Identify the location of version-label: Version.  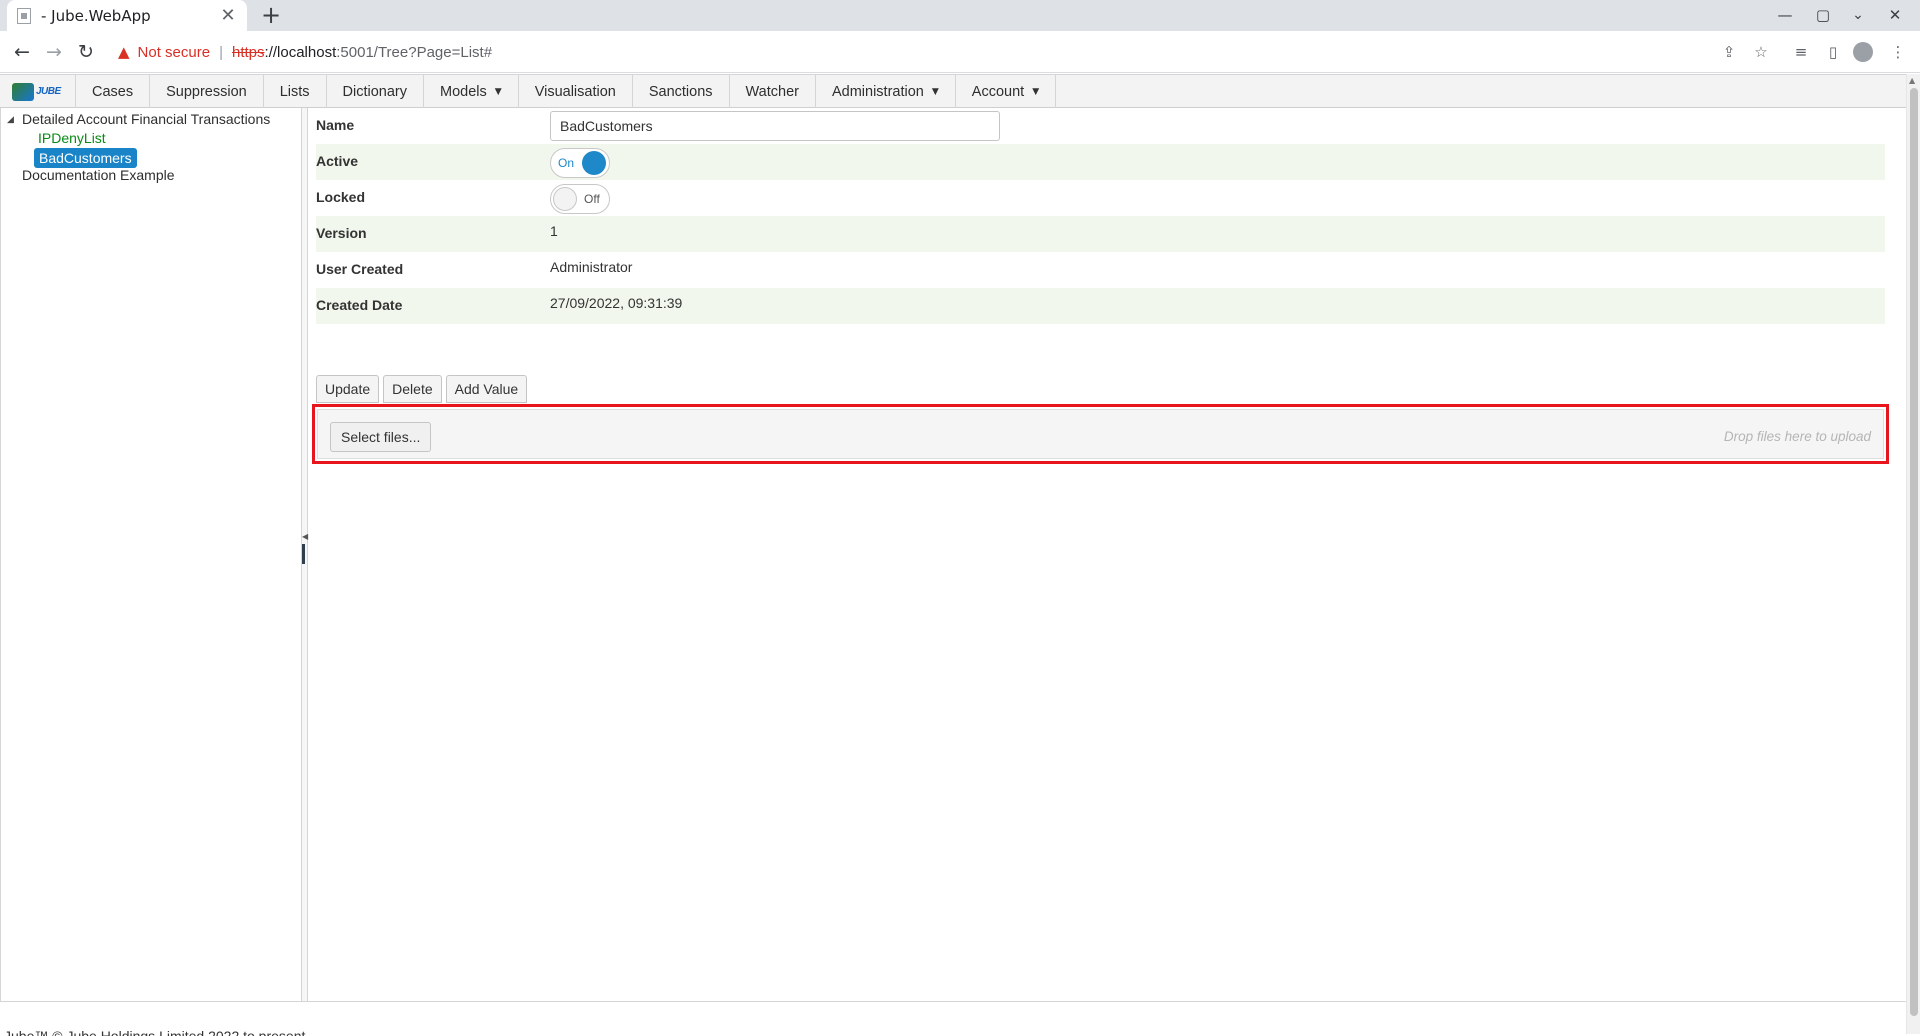
(341, 233).